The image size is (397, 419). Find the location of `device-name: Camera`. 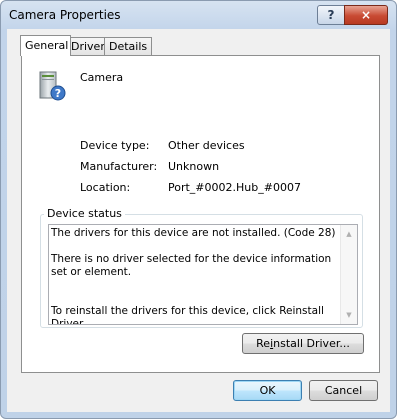

device-name: Camera is located at coordinates (102, 77).